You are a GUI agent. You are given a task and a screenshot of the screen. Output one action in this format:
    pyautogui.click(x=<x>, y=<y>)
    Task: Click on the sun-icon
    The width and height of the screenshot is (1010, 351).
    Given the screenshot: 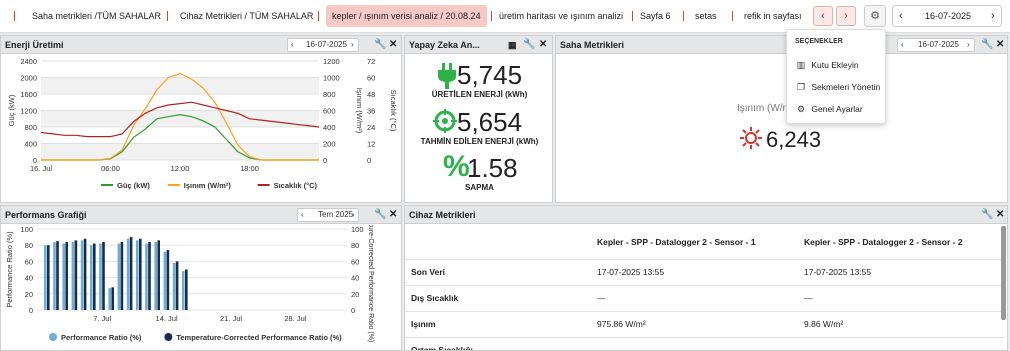 What is the action you would take?
    pyautogui.click(x=751, y=138)
    